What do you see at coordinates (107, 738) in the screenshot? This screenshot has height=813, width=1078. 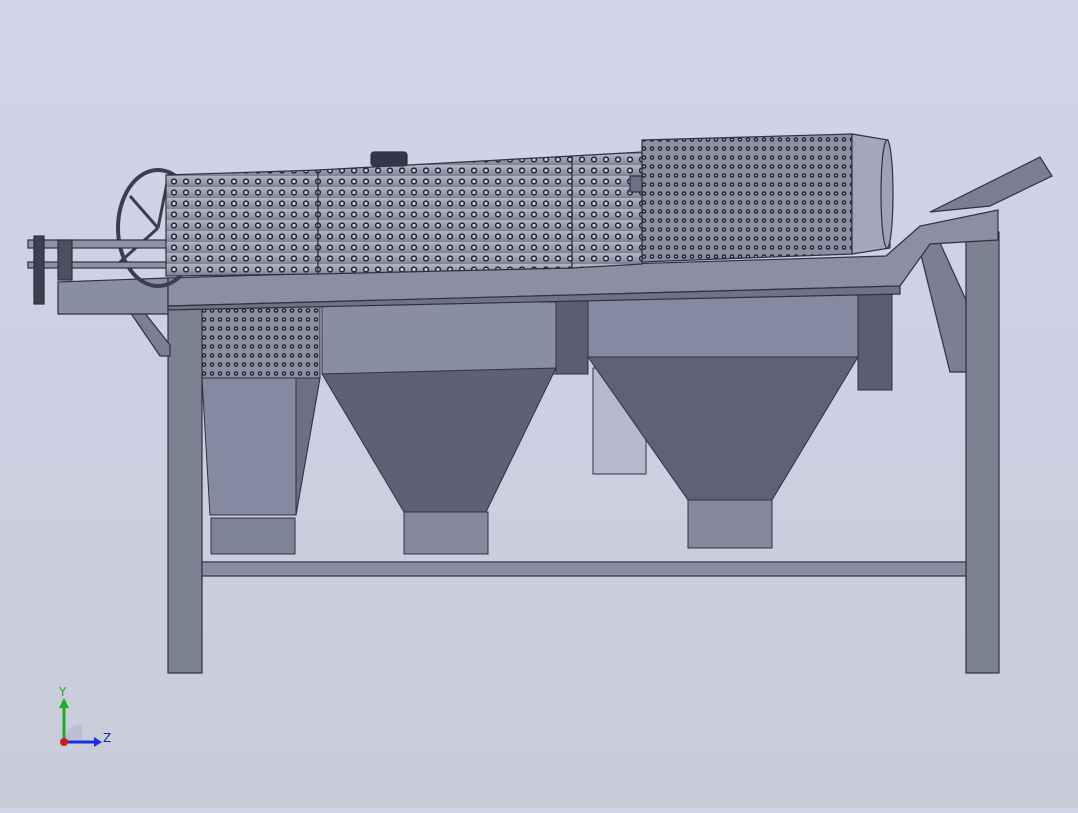 I see `z-axis-label: Z` at bounding box center [107, 738].